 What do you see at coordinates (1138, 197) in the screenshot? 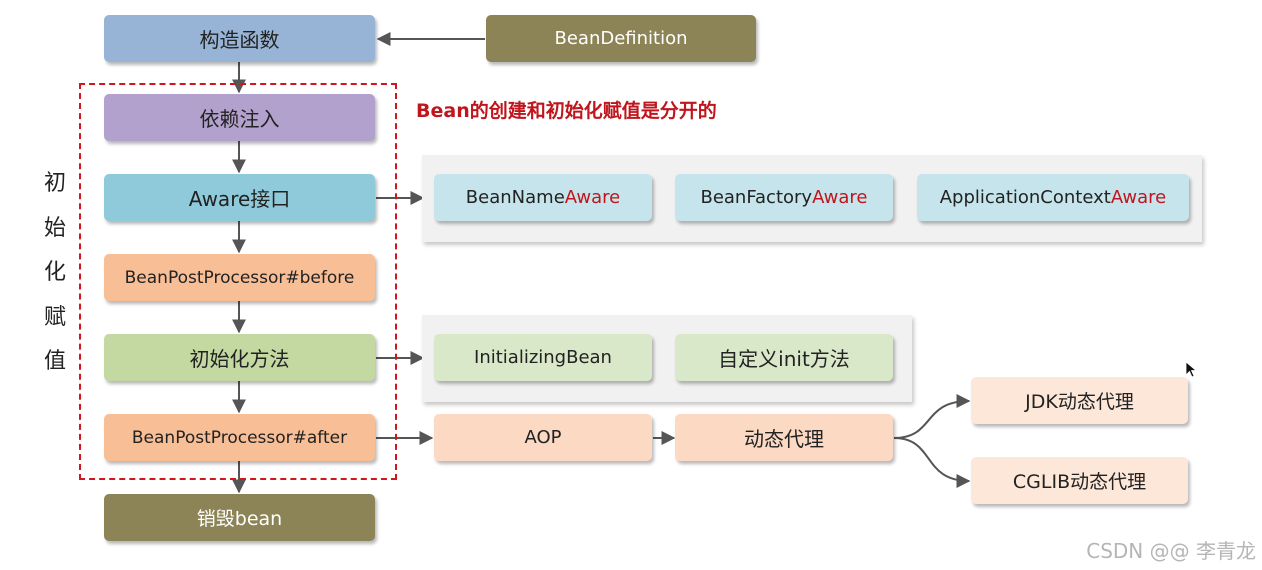
I see `application-context-aware-suffix: Aware` at bounding box center [1138, 197].